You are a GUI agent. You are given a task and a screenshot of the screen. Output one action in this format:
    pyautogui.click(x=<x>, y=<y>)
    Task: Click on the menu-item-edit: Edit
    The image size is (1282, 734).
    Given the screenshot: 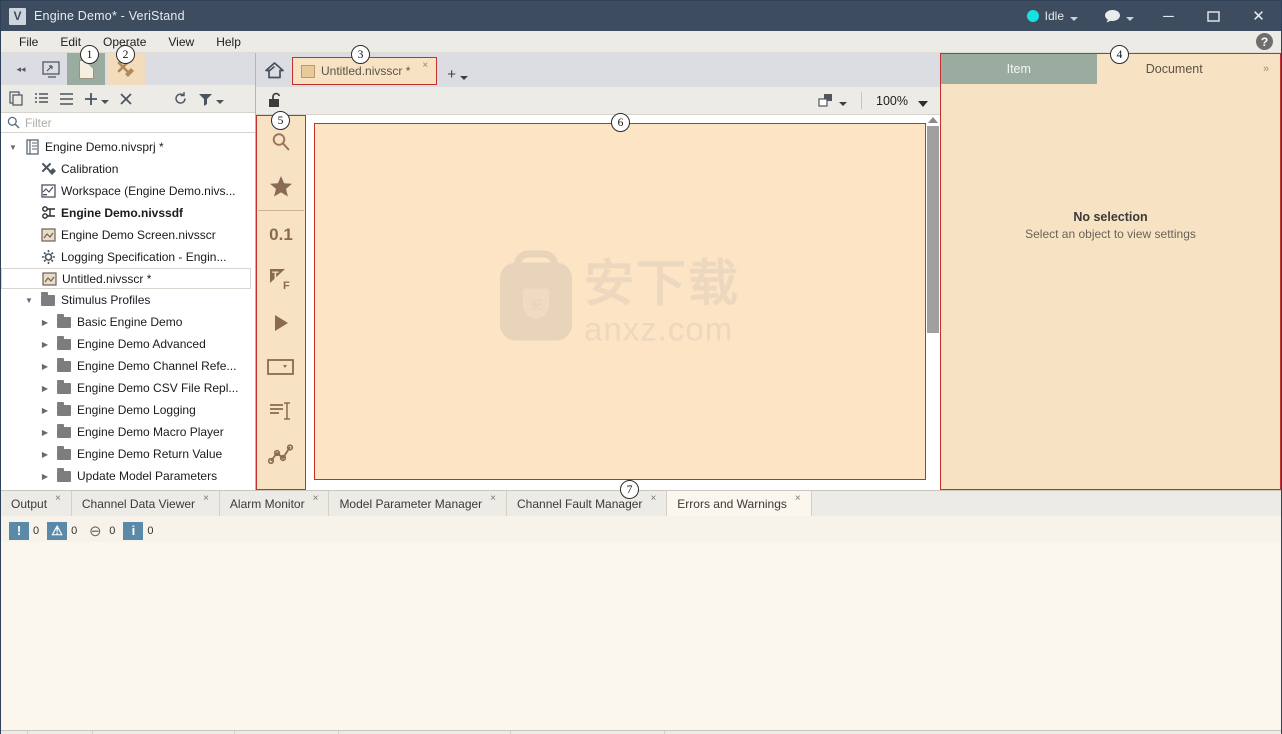 What is the action you would take?
    pyautogui.click(x=70, y=42)
    